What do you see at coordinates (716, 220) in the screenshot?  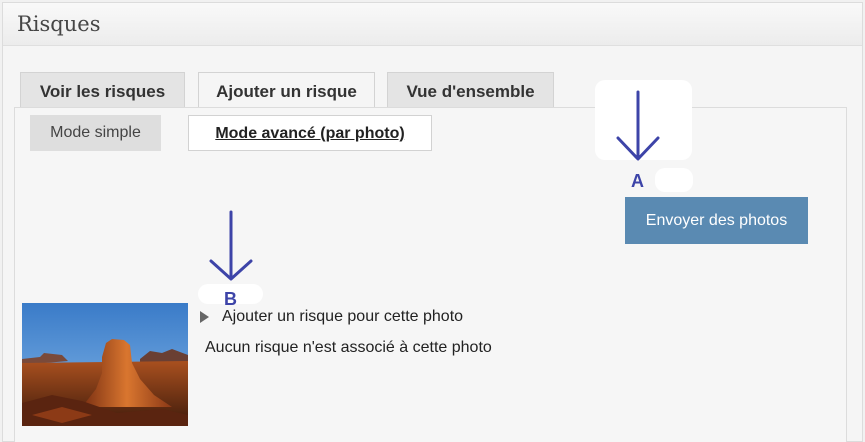 I see `send-photos-button: Envoyer des photos` at bounding box center [716, 220].